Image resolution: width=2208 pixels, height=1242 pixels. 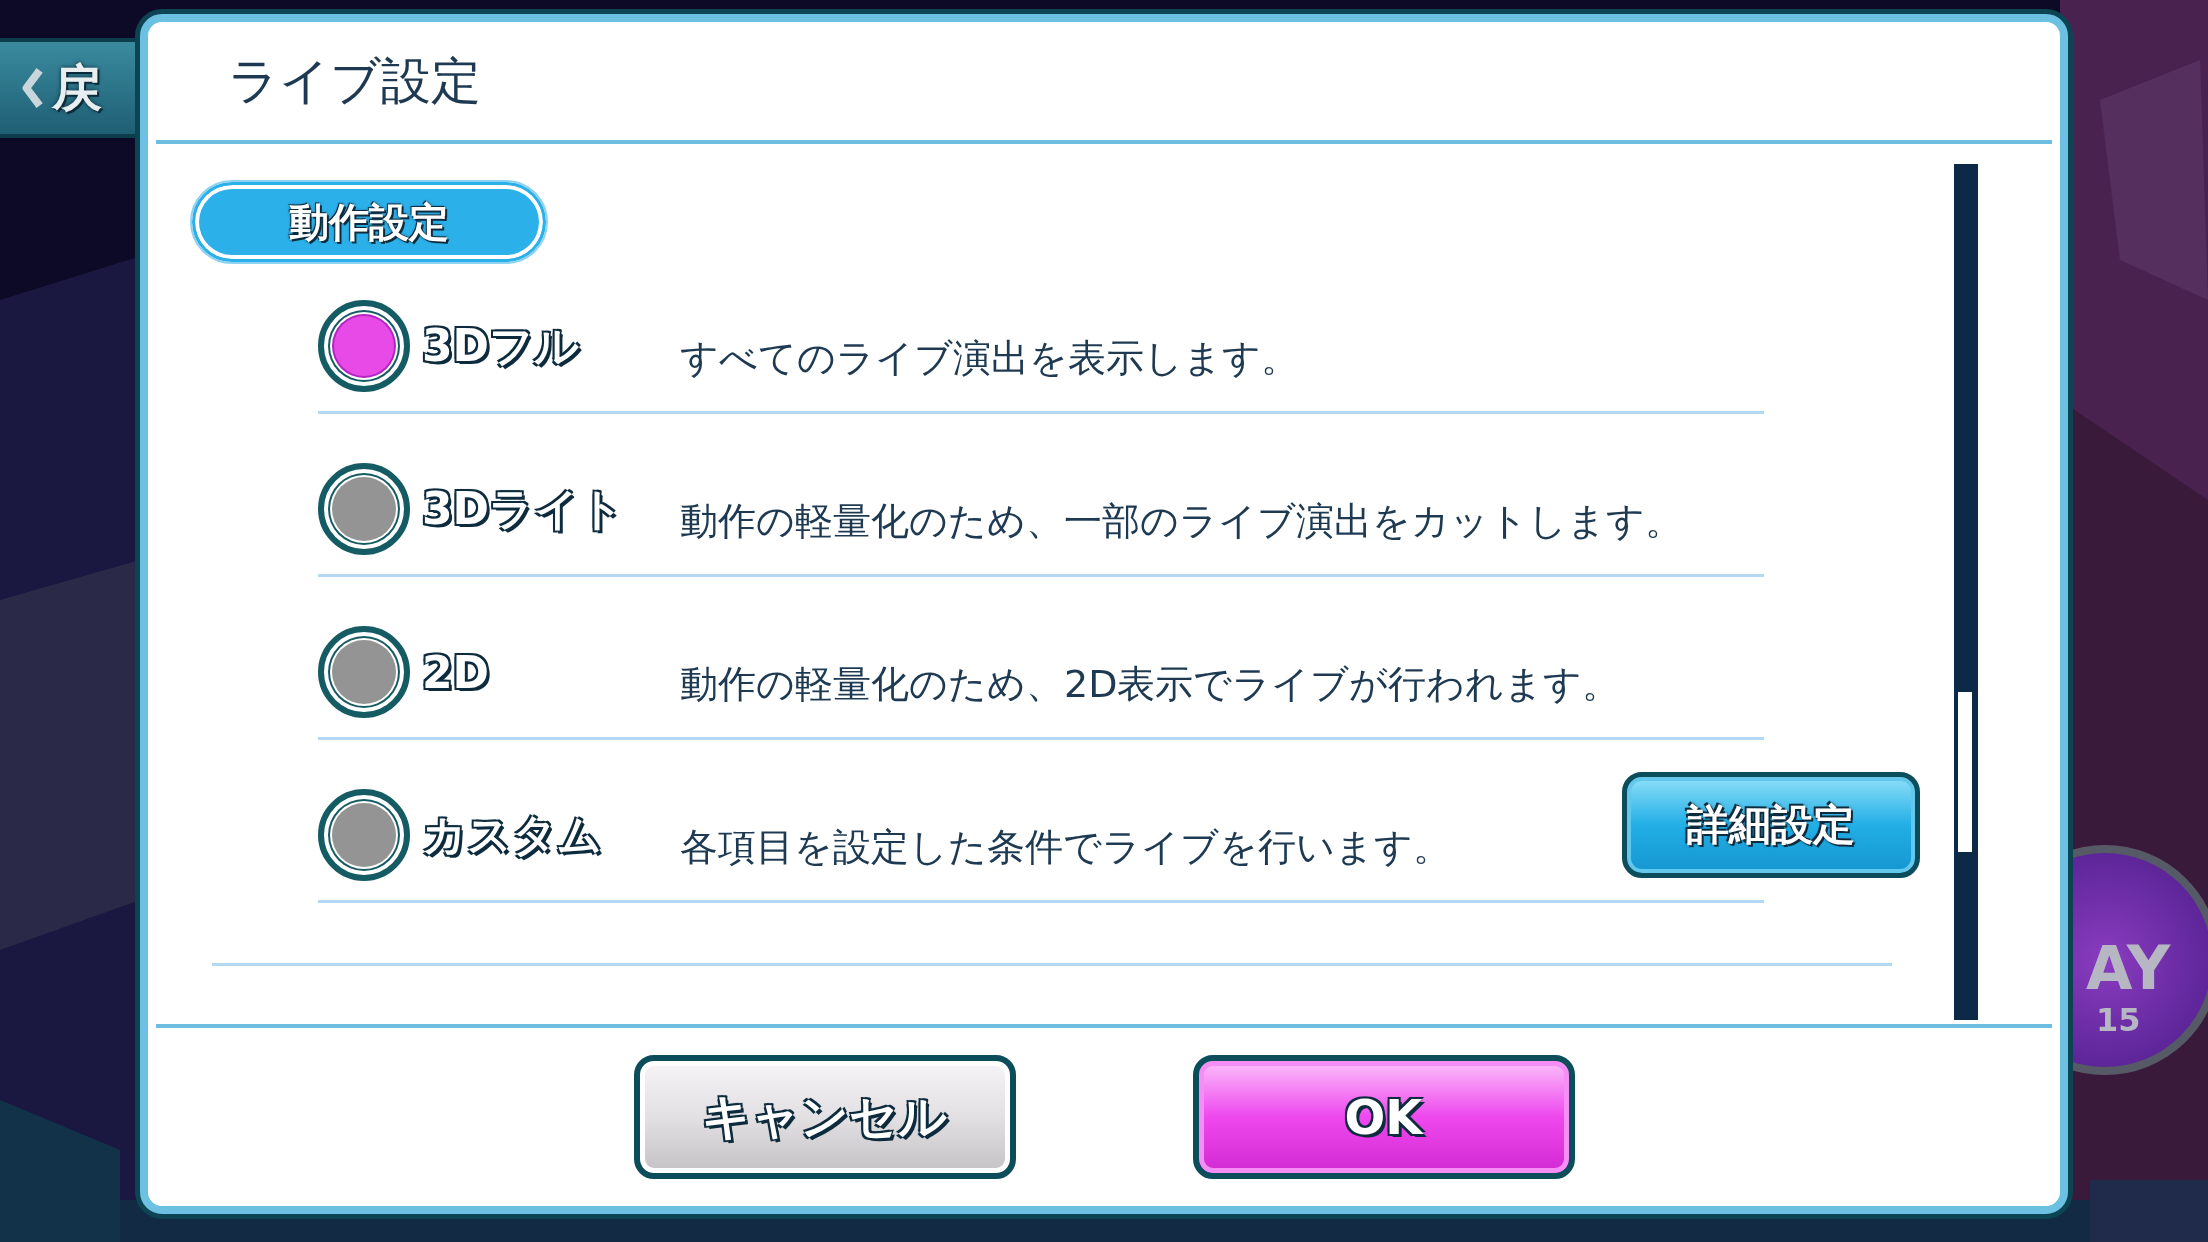 What do you see at coordinates (1066, 847) in the screenshot?
I see `option-description: 各項目を設定した条件でライブを行います。` at bounding box center [1066, 847].